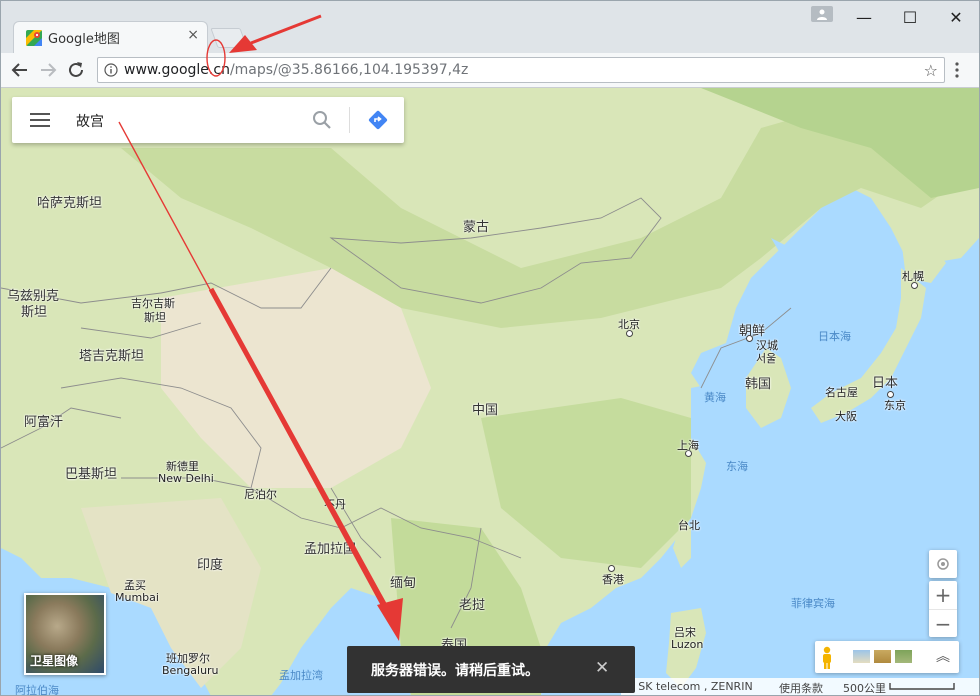 The width and height of the screenshot is (980, 696). I want to click on scale-label: 500公里, so click(864, 687).